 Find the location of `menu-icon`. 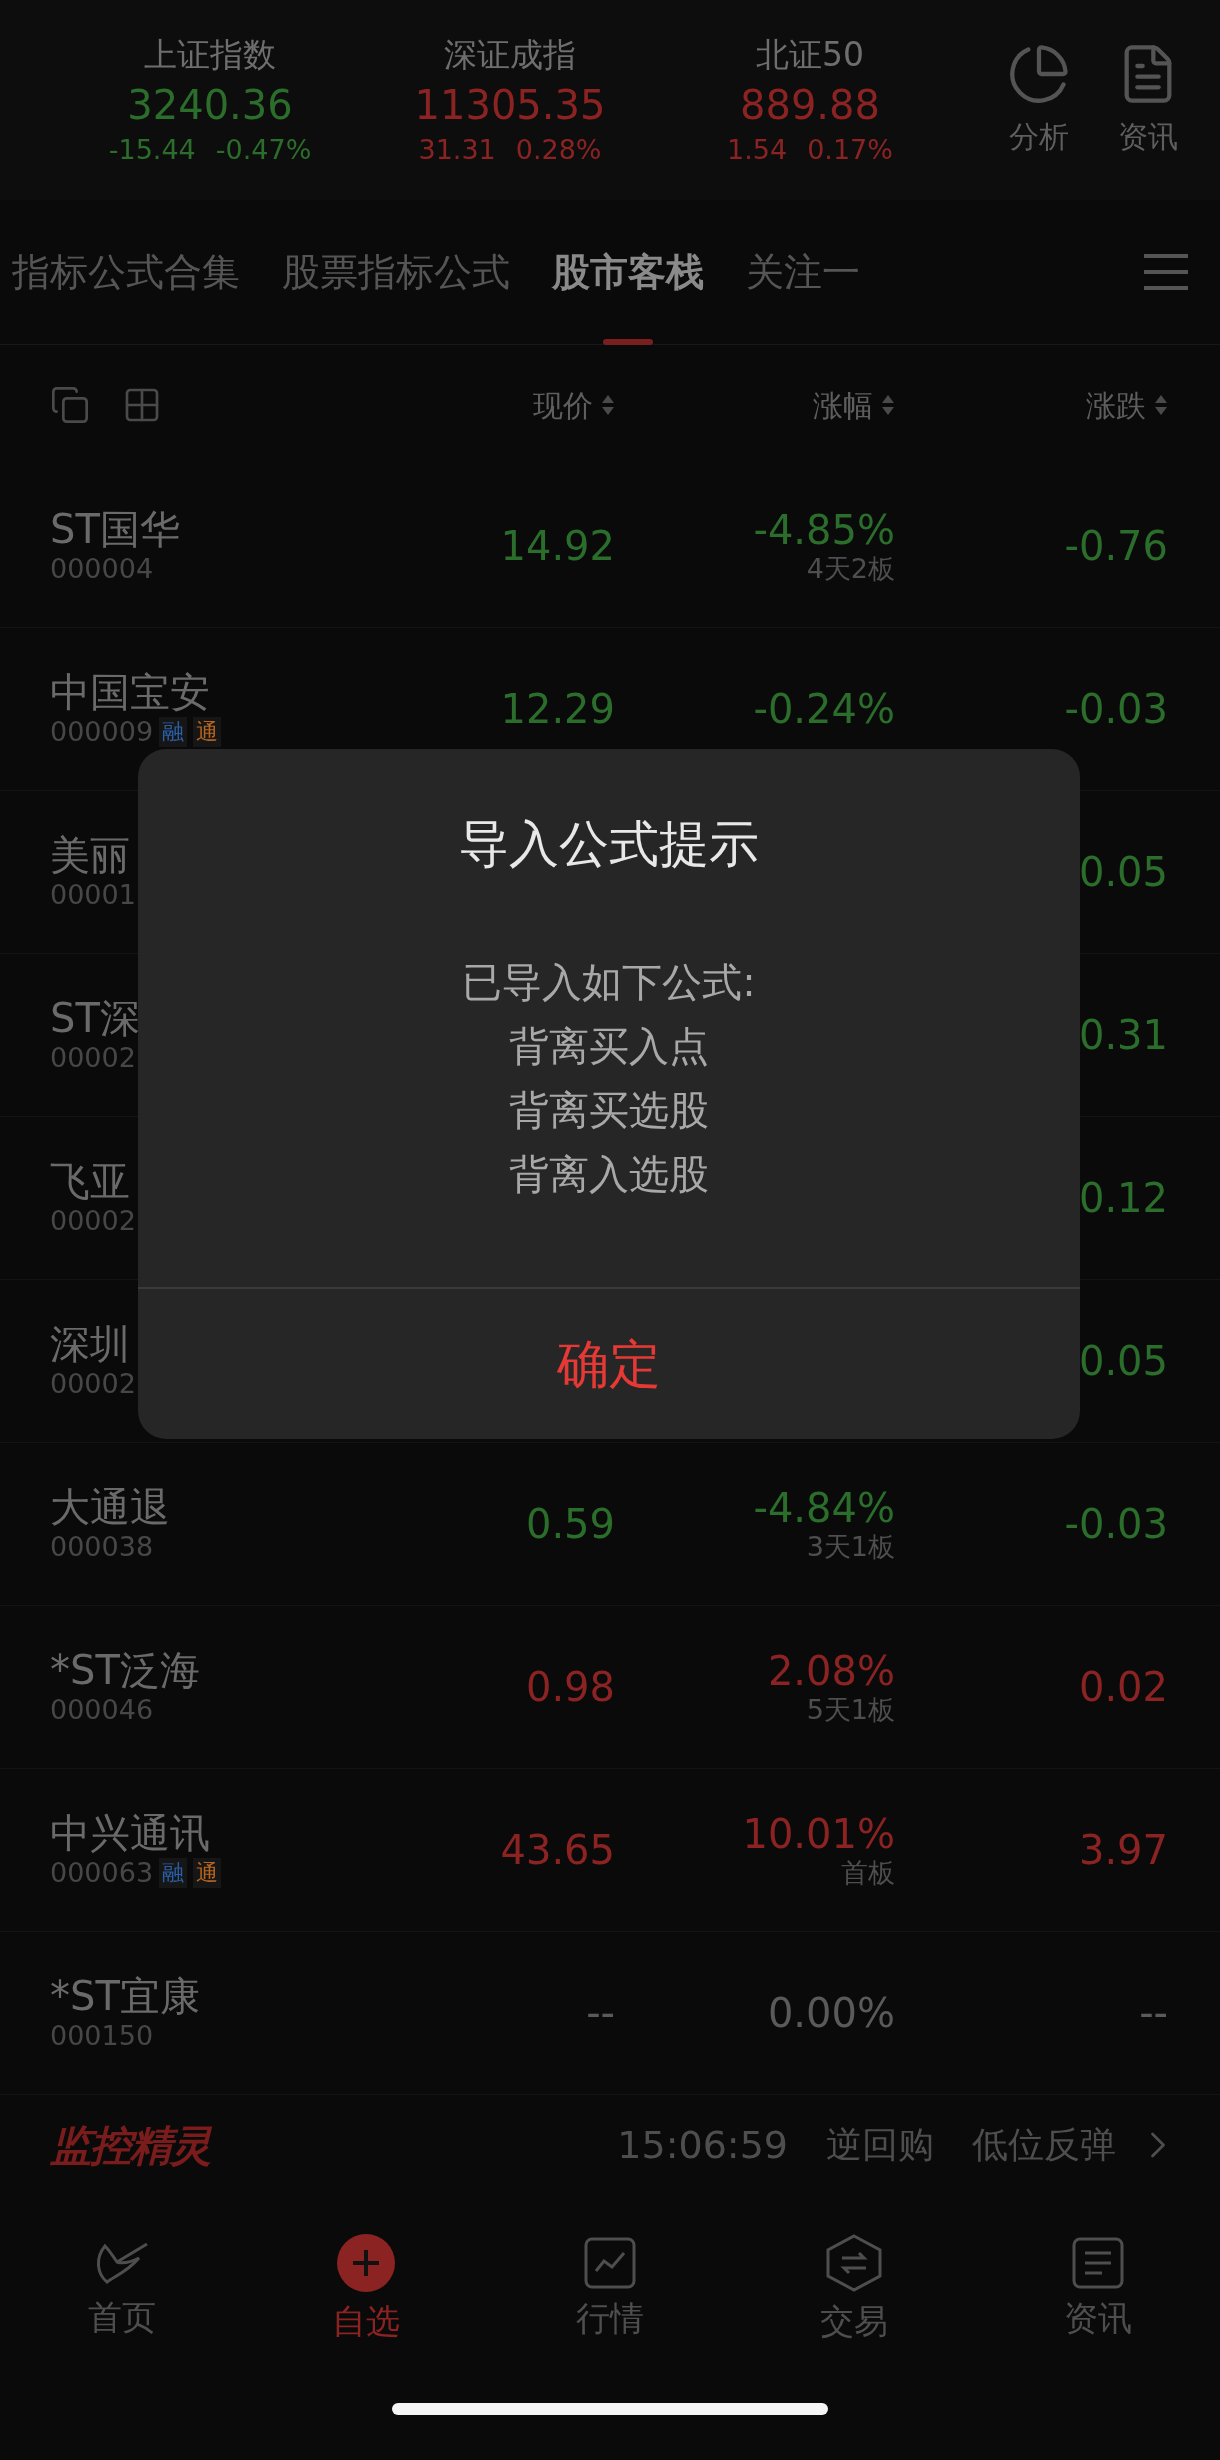

menu-icon is located at coordinates (1166, 272).